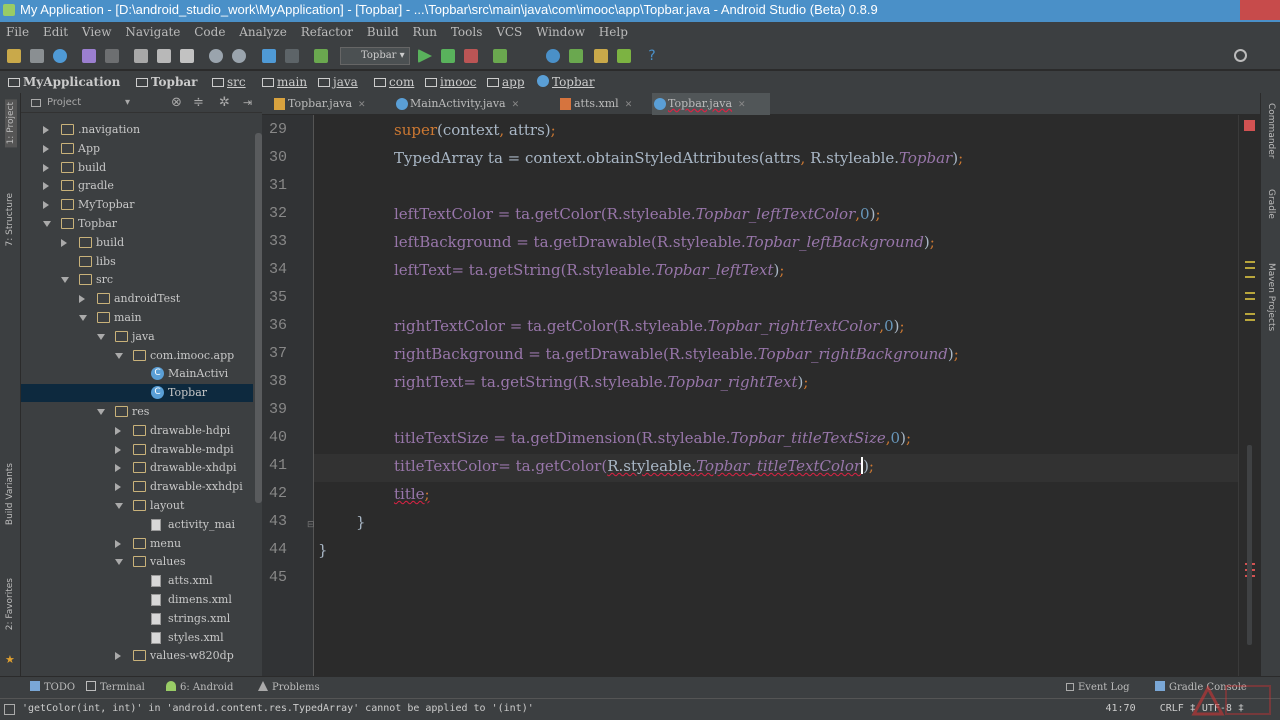  What do you see at coordinates (127, 103) in the screenshot?
I see `chevron-down-icon: ▾` at bounding box center [127, 103].